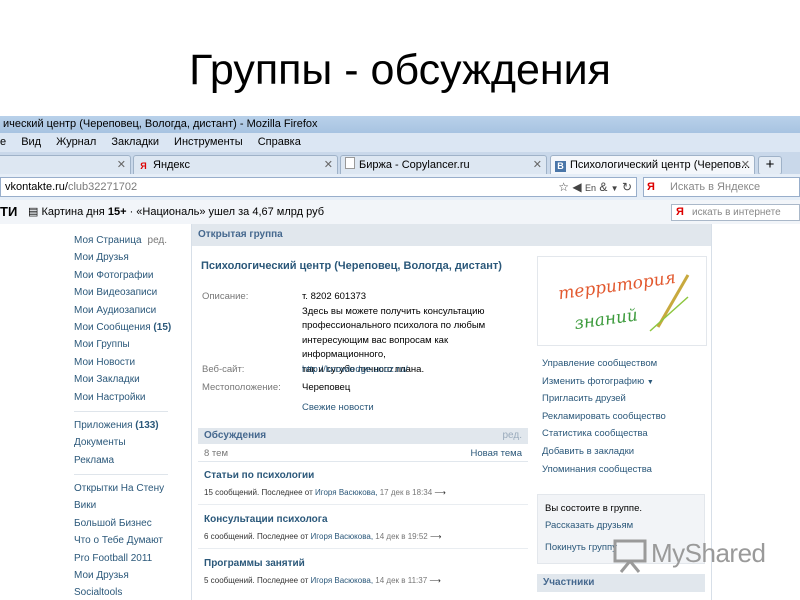  What do you see at coordinates (8, 212) in the screenshot?
I see `toolbar-logo: ТИ` at bounding box center [8, 212].